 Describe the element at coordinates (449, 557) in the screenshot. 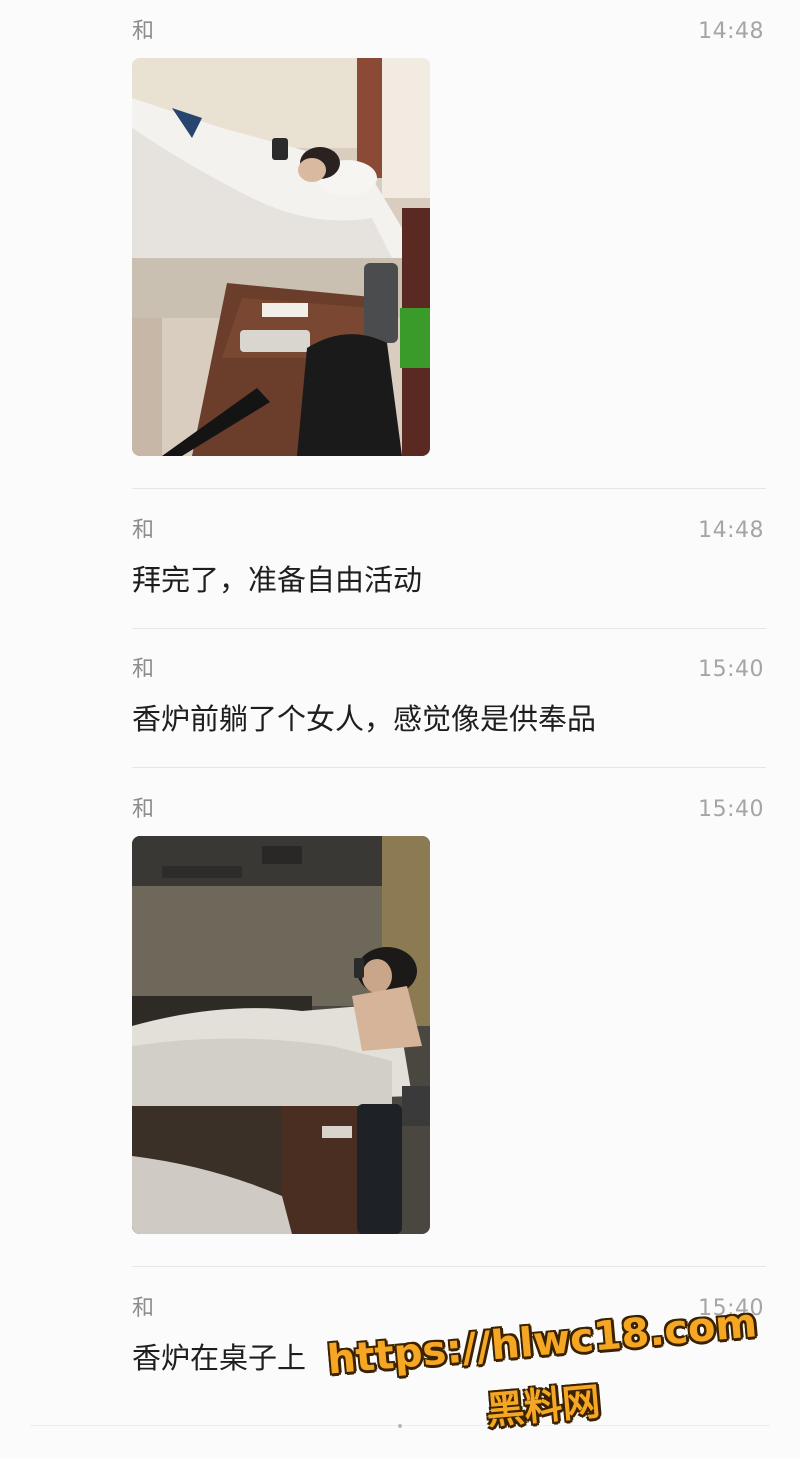

I see `chat-message-text: 和 14:48 拜完了，准备自由活动` at that location.